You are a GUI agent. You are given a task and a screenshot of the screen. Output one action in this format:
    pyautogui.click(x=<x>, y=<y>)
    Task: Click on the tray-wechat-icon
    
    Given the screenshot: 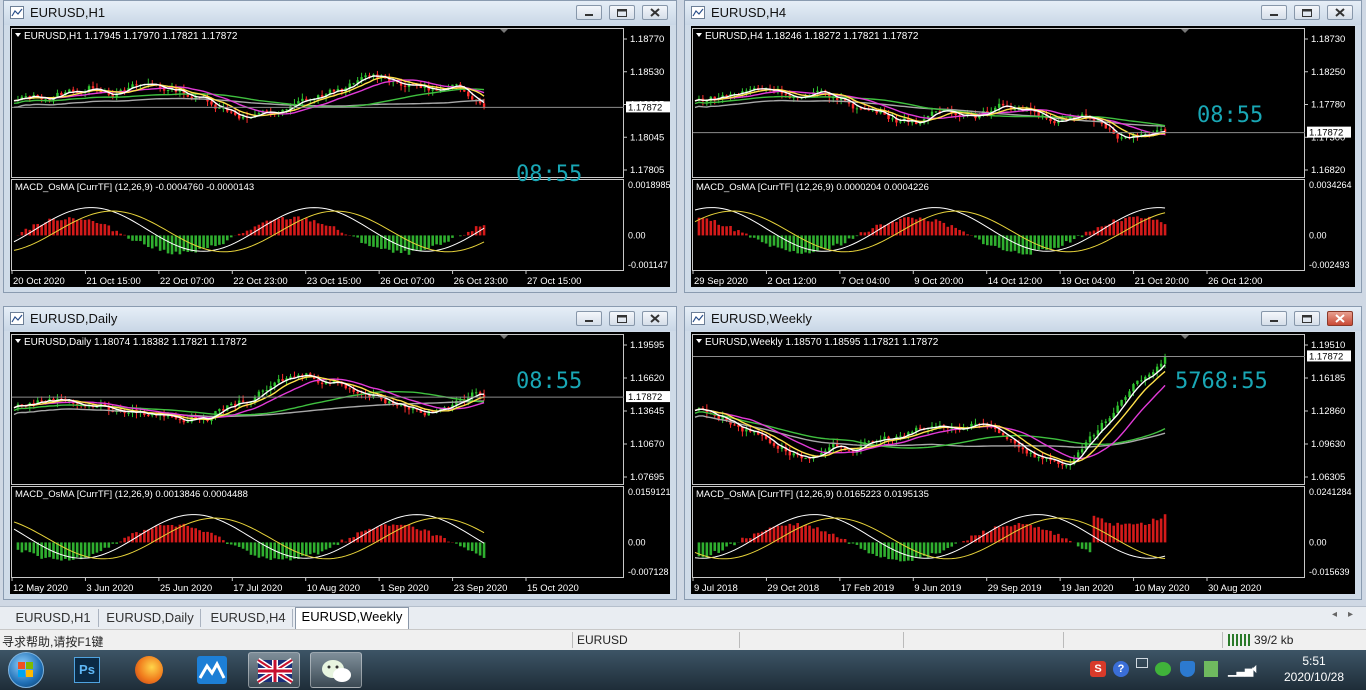 What is the action you would take?
    pyautogui.click(x=1163, y=669)
    